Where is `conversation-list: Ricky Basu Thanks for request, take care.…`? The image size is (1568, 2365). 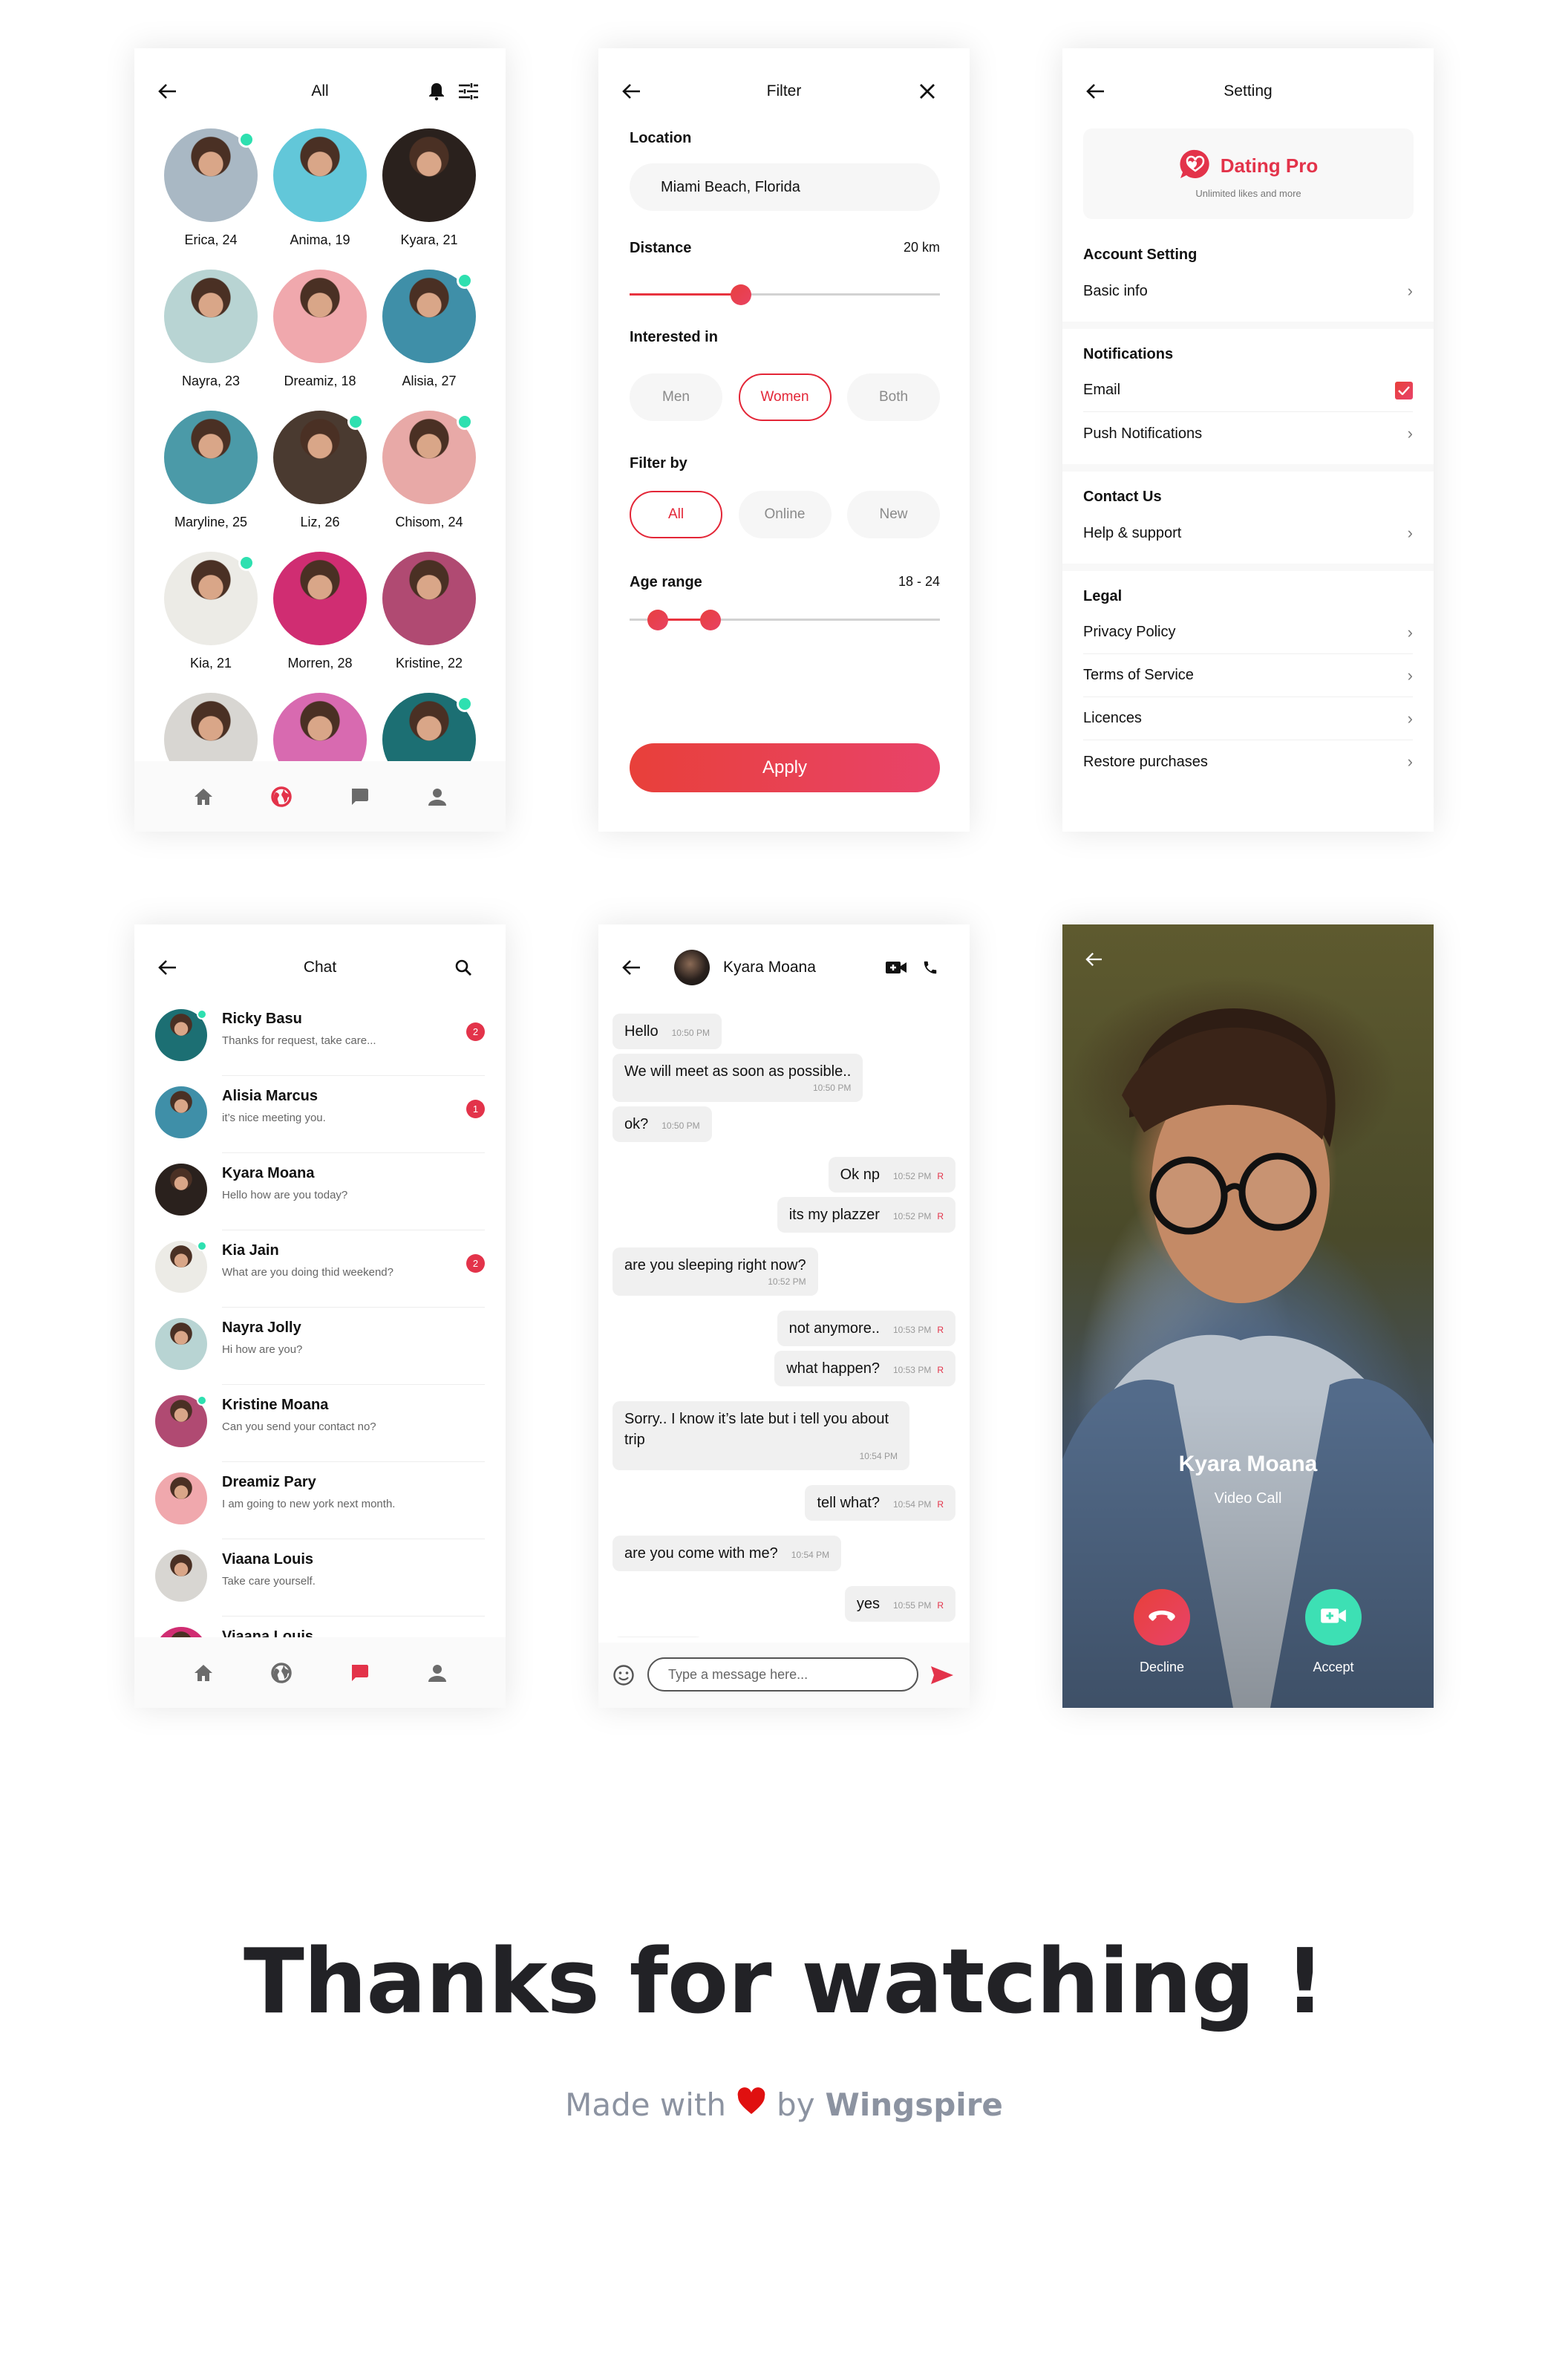
conversation-list: Ricky Basu Thanks for request, take care.… is located at coordinates (320, 1318).